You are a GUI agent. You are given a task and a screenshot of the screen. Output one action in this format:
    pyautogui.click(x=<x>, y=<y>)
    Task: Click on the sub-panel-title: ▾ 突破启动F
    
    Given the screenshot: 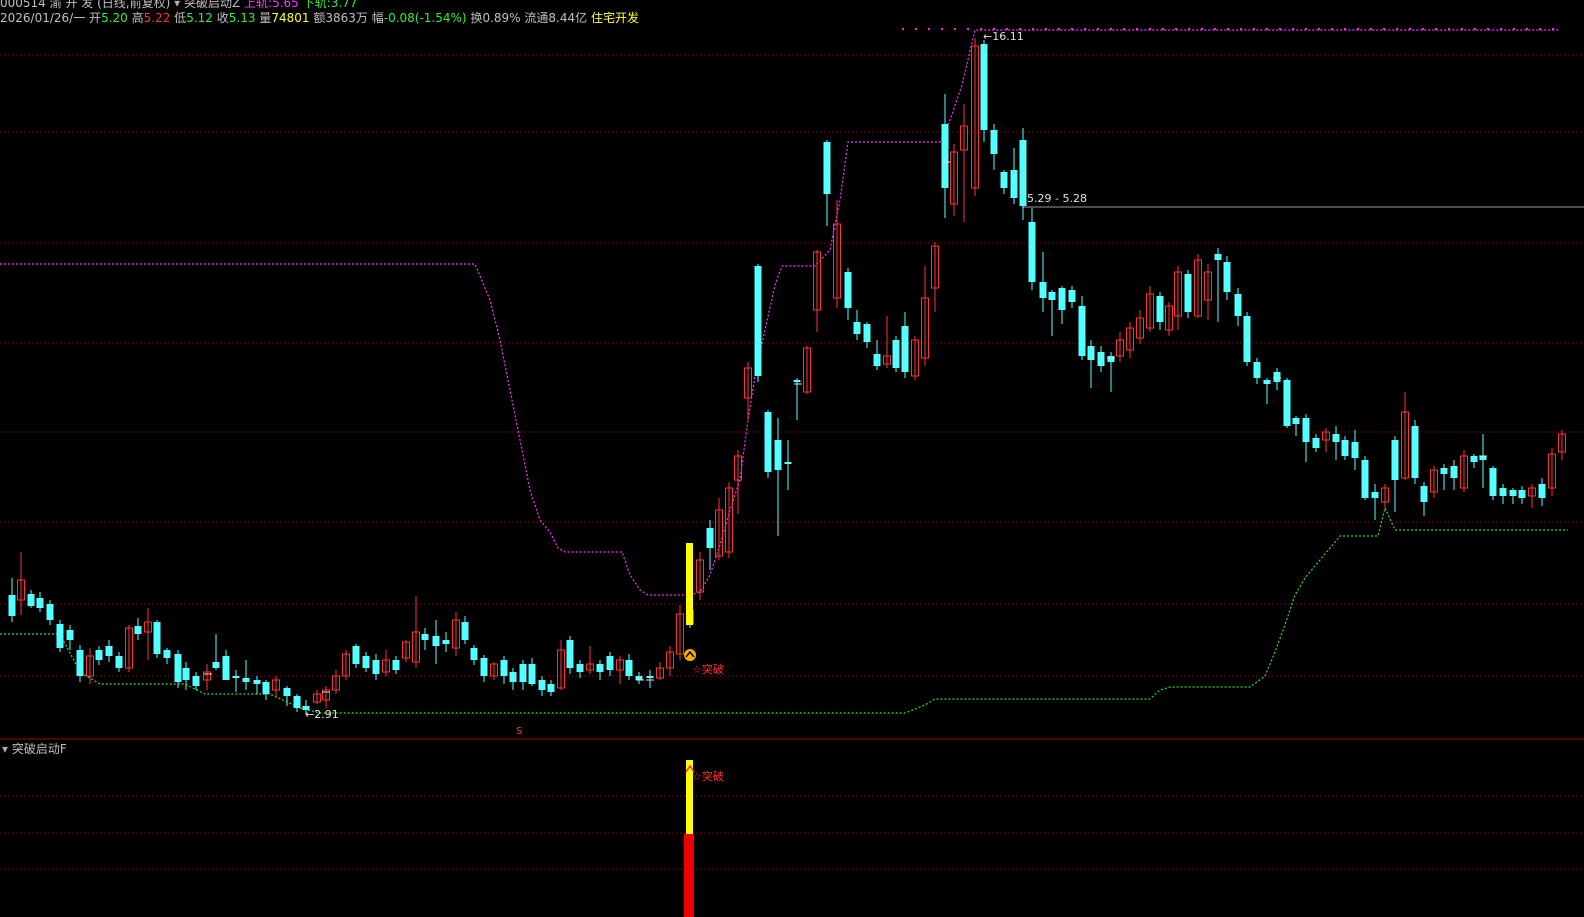 What is the action you would take?
    pyautogui.click(x=34, y=748)
    